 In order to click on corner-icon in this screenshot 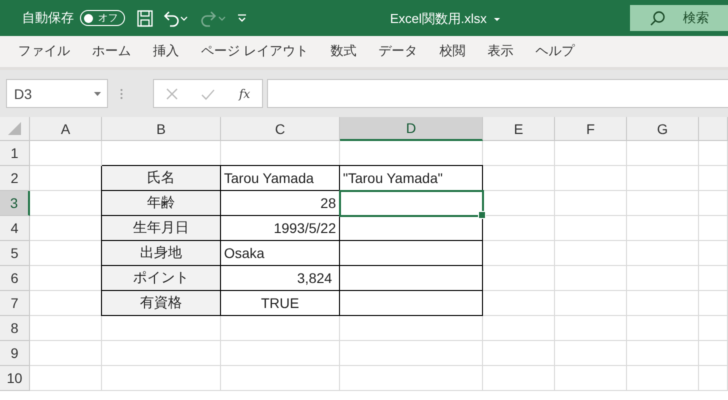, I will do `click(14, 128)`.